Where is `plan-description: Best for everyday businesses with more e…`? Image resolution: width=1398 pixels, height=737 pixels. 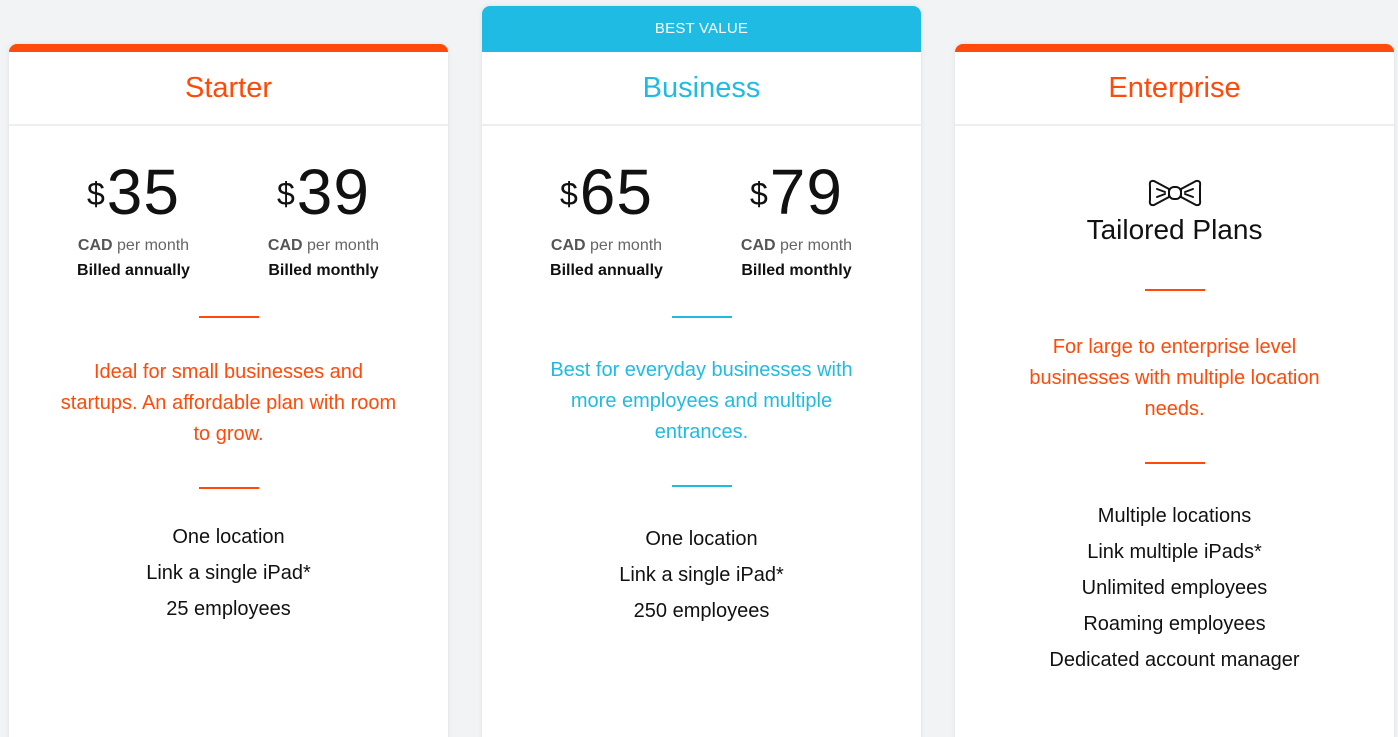 plan-description: Best for everyday businesses with more e… is located at coordinates (701, 401).